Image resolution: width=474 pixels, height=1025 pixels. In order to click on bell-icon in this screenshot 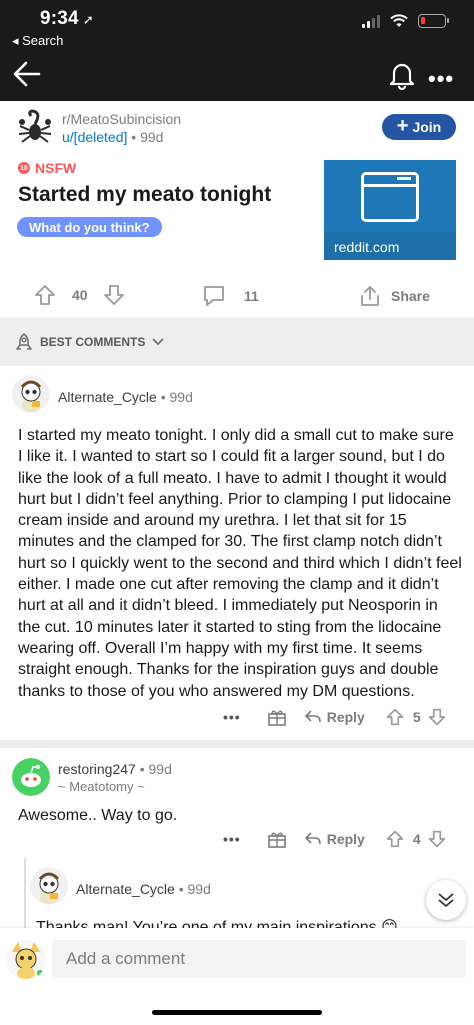, I will do `click(402, 75)`.